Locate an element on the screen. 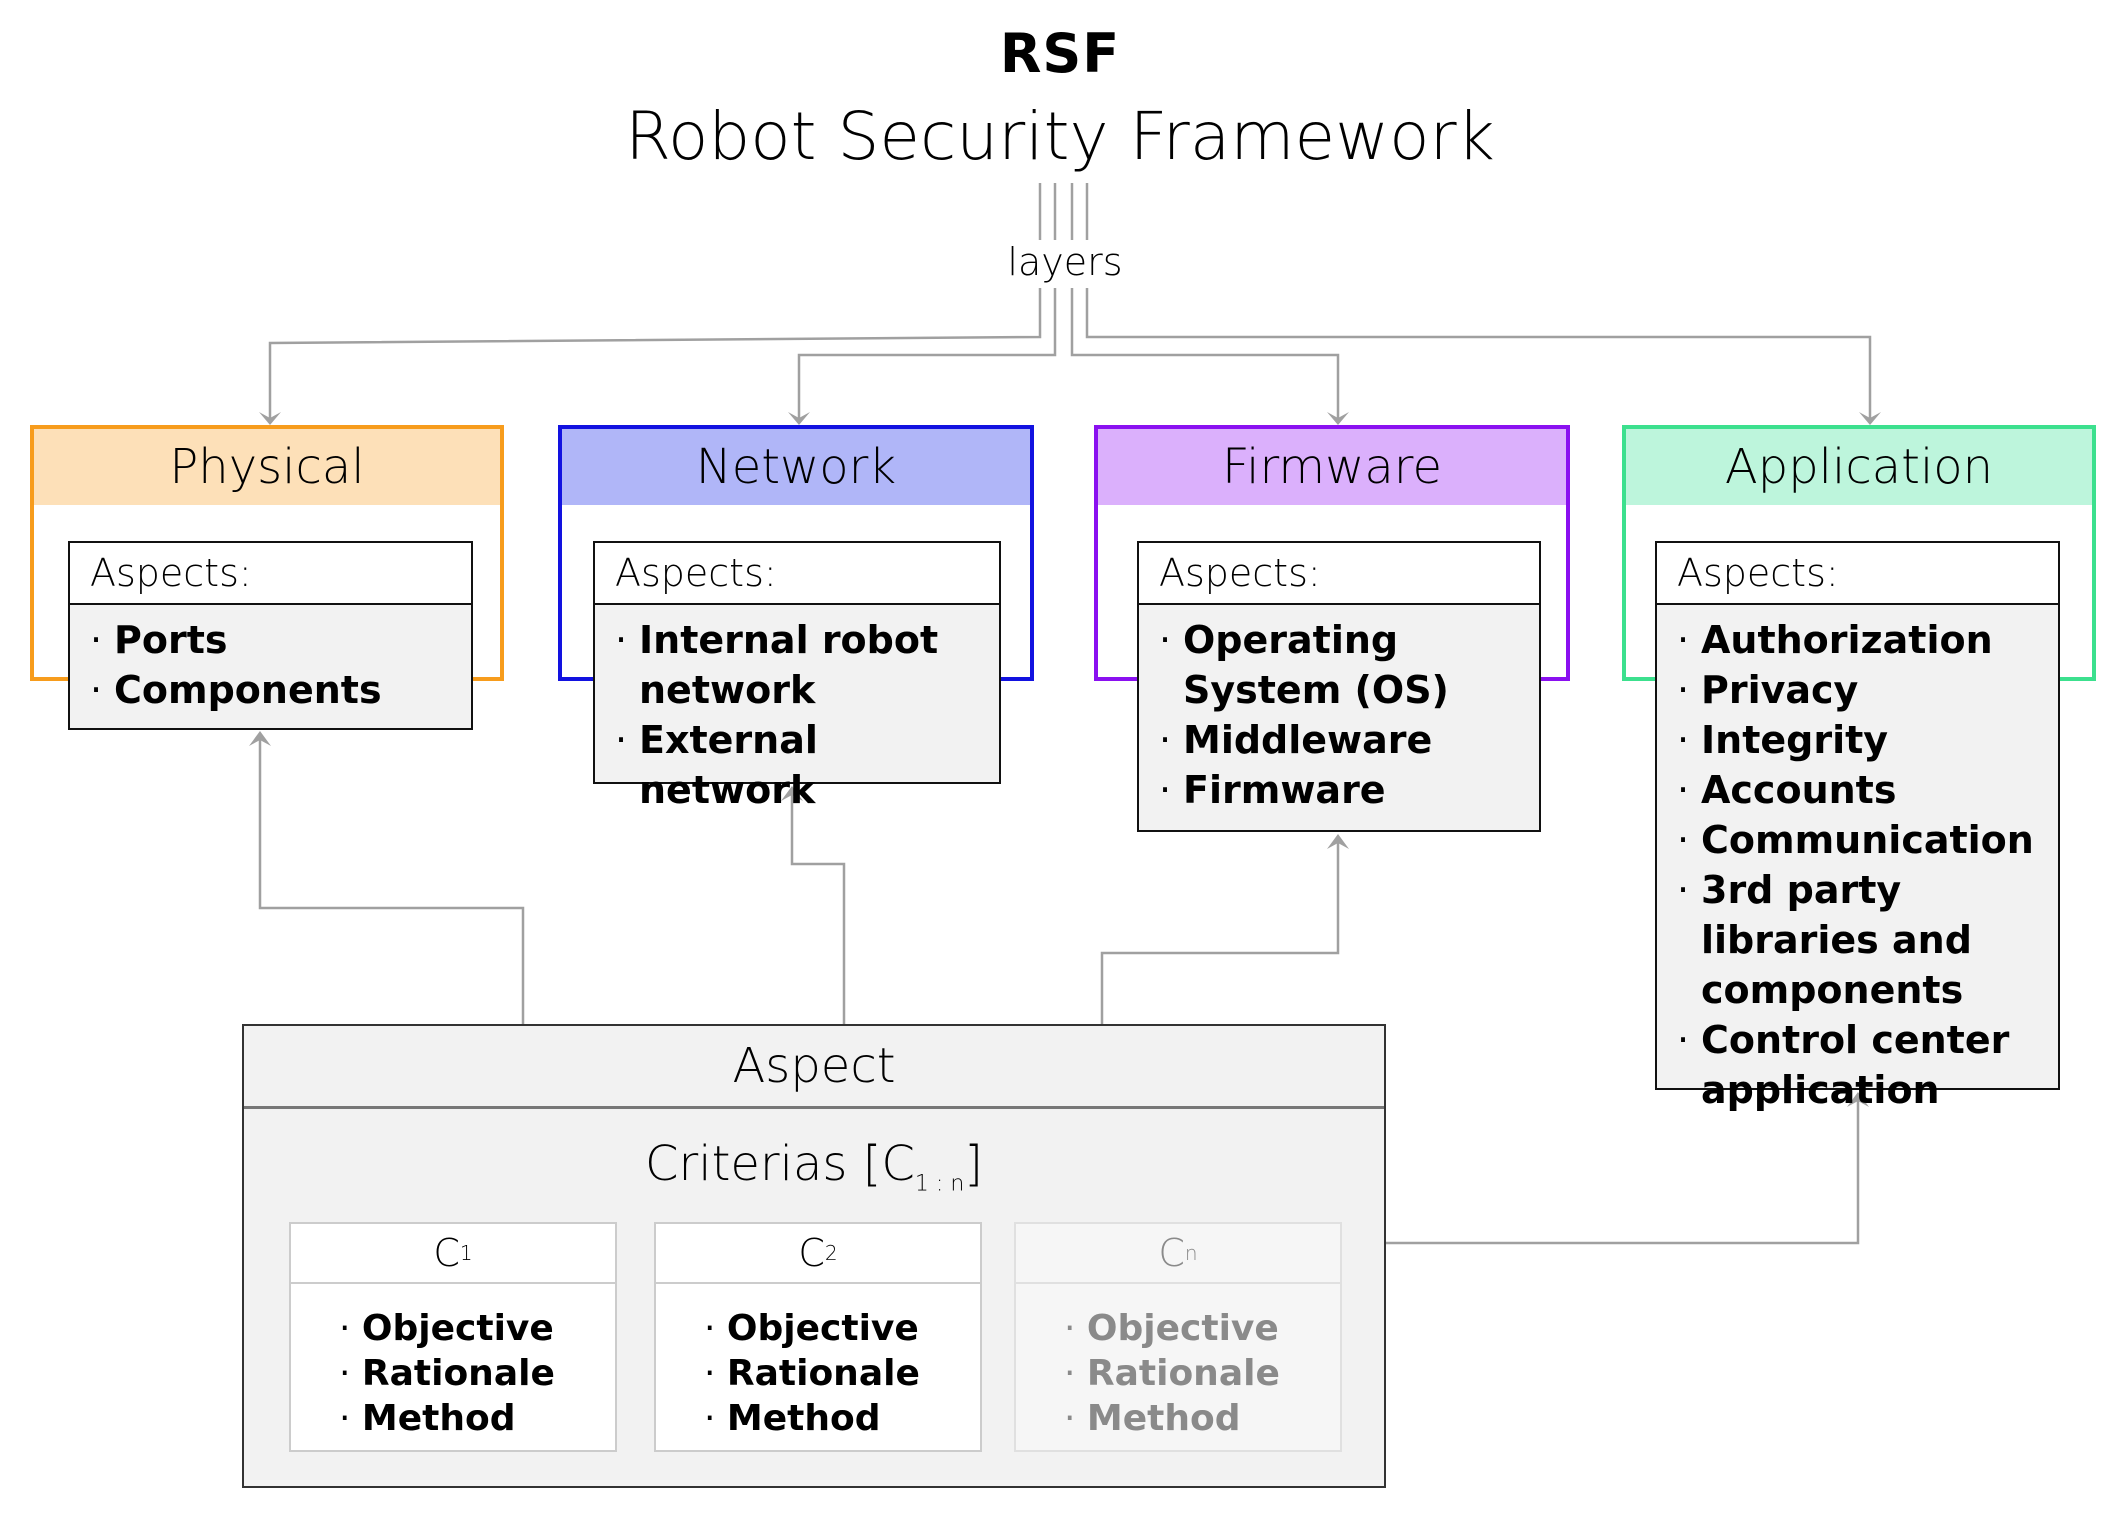 This screenshot has height=1515, width=2120. layers-label: layers is located at coordinates (1065, 262).